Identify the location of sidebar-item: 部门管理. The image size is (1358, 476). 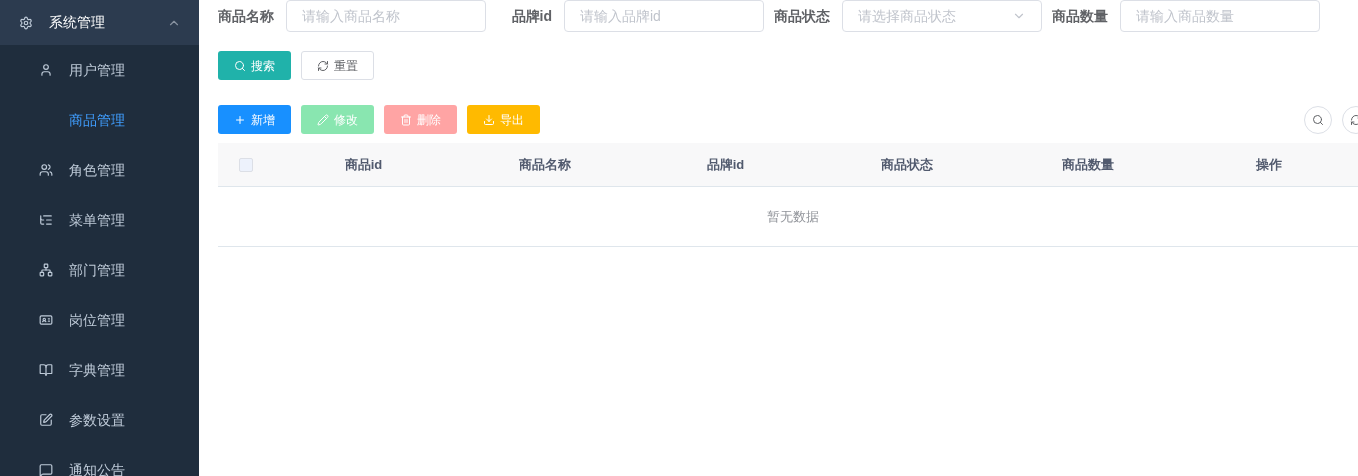
(99, 270).